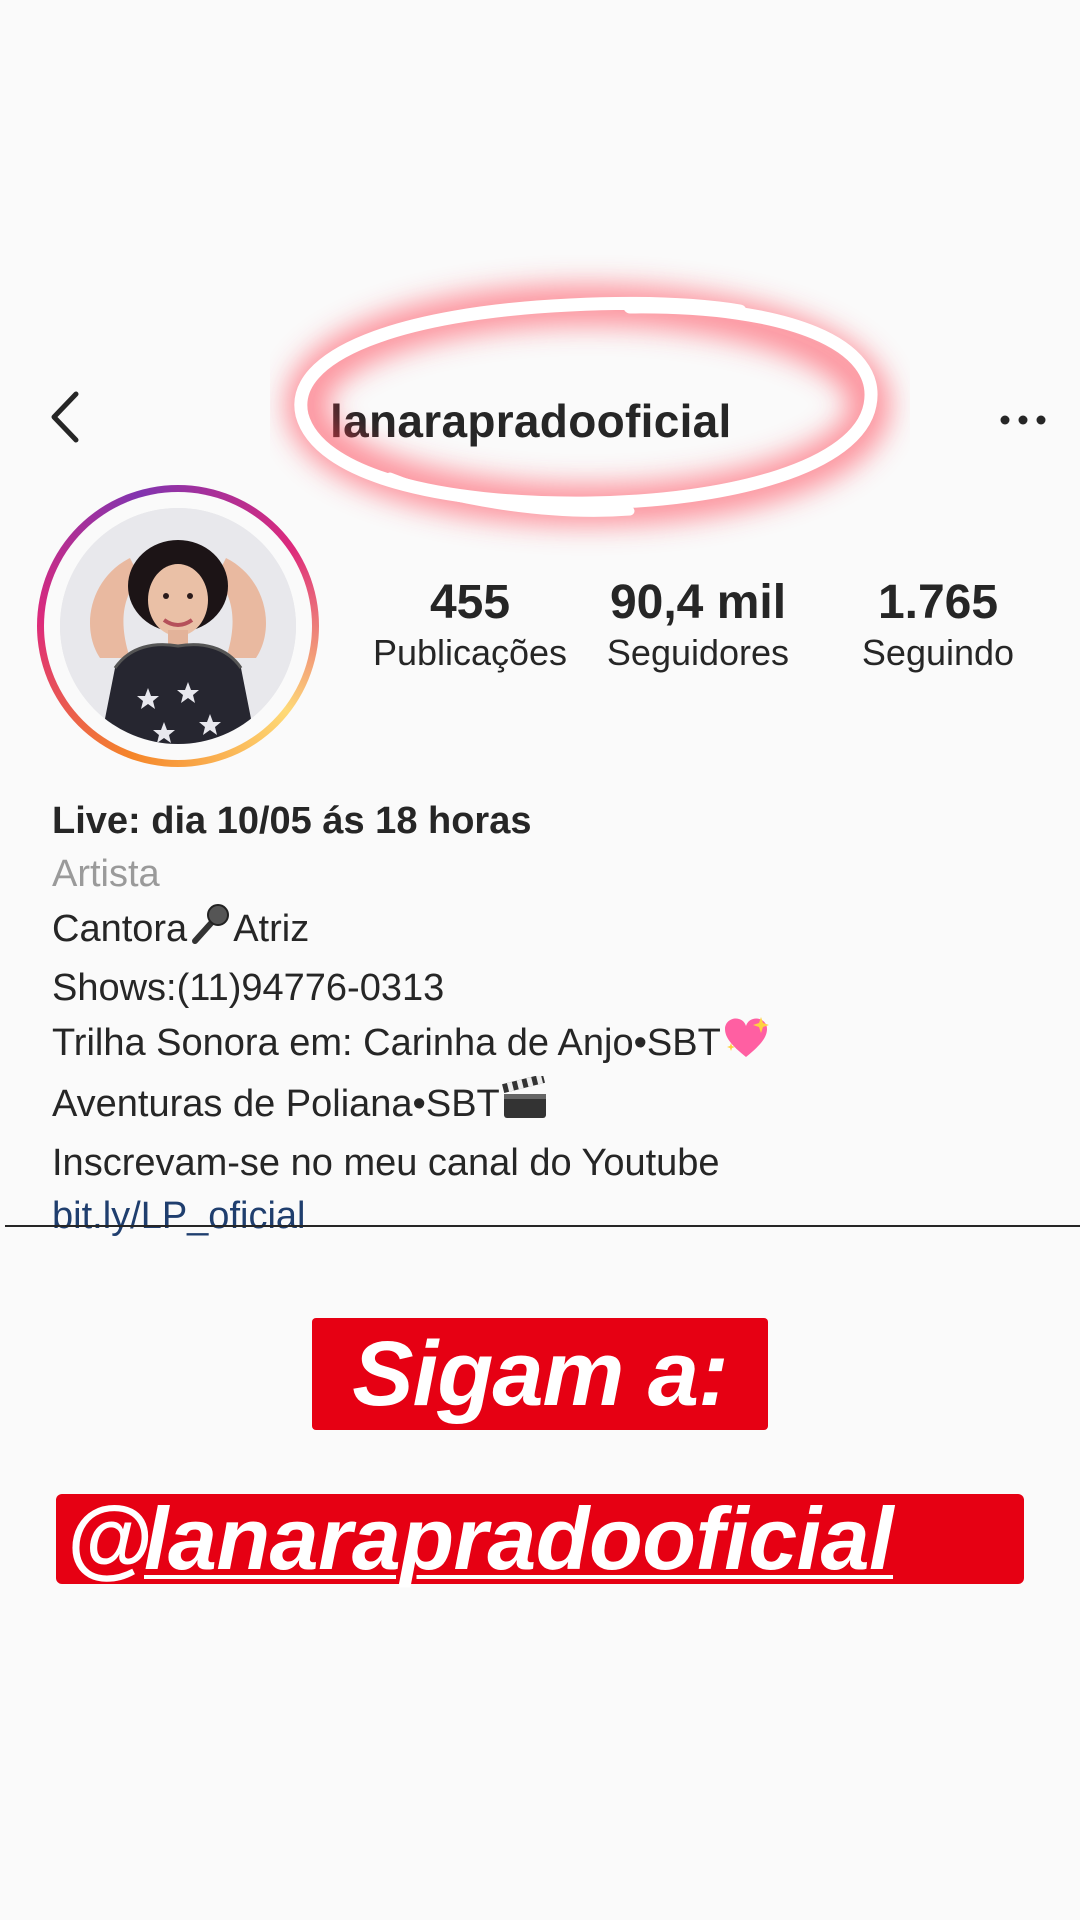  I want to click on avatar-photo, so click(178, 626).